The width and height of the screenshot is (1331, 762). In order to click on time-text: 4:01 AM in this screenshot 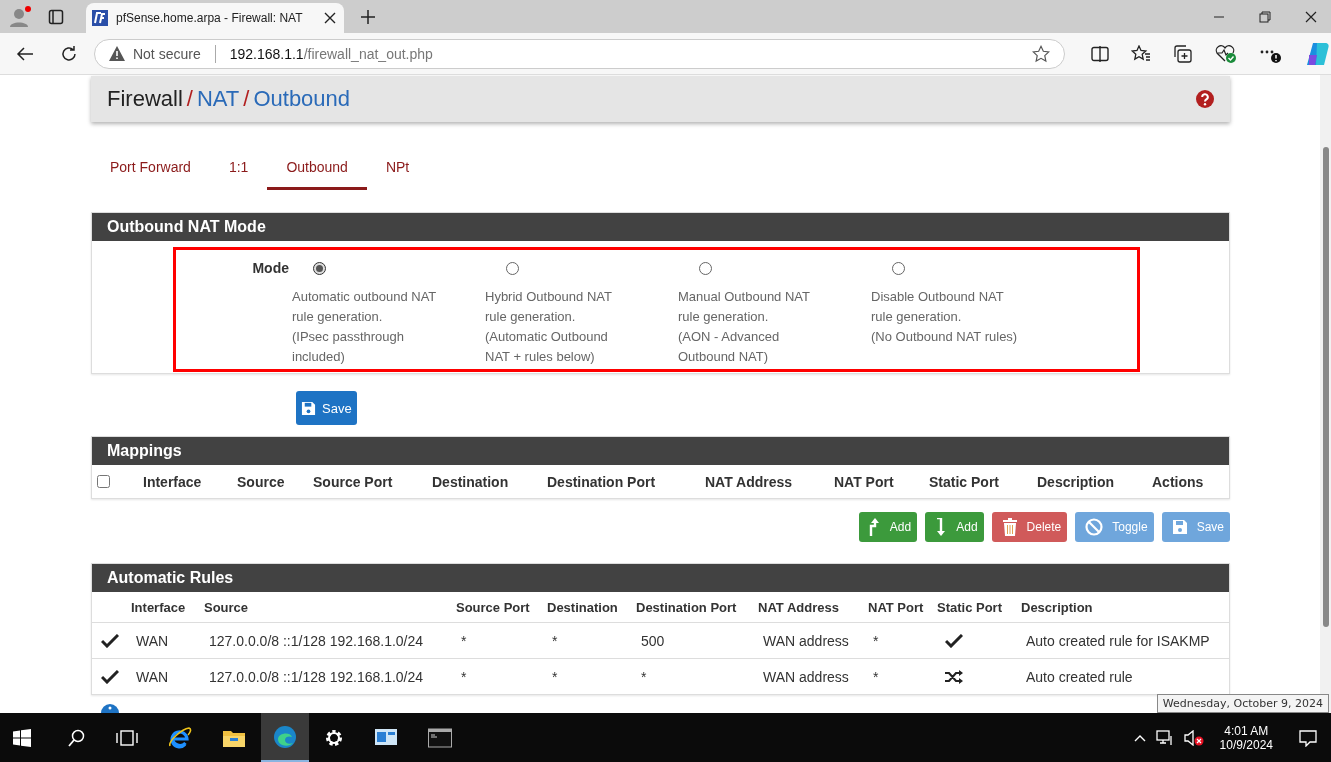, I will do `click(1246, 730)`.